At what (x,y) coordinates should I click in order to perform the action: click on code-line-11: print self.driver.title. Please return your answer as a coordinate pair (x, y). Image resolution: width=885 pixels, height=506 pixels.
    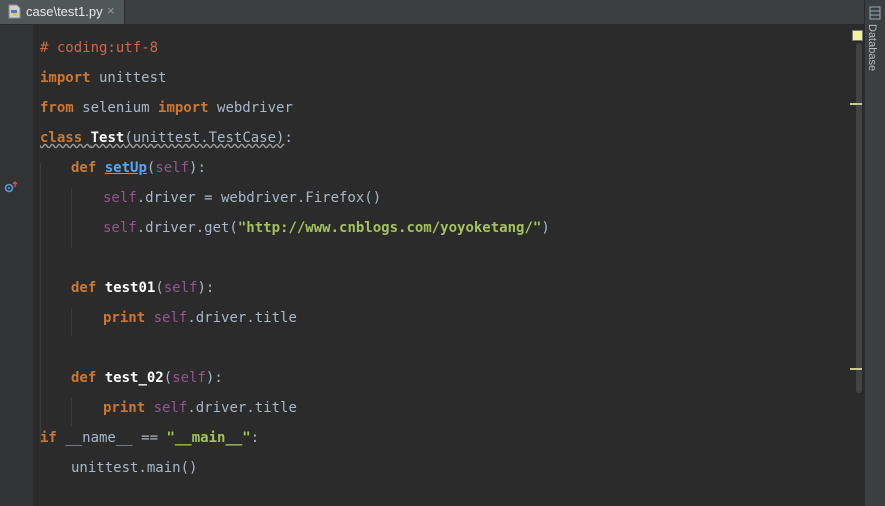
    Looking at the image, I should click on (200, 408).